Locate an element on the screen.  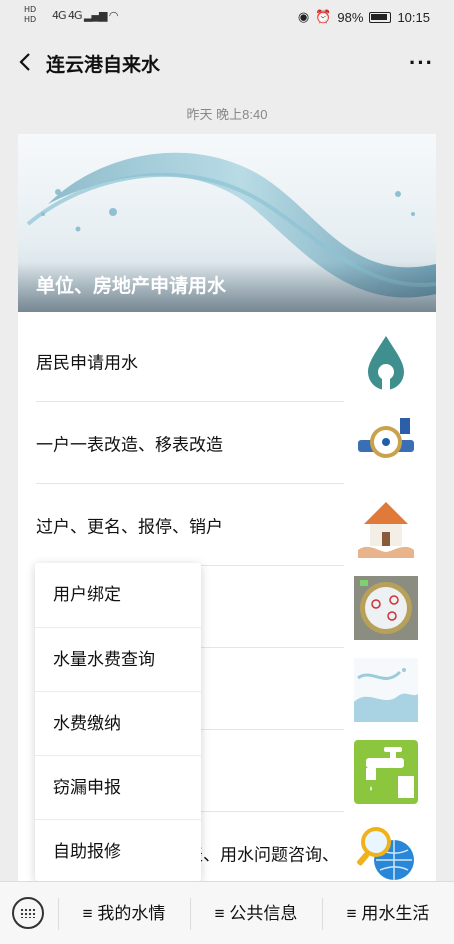
menu-item-bill-payment: 水费缴纳 is located at coordinates (118, 723).